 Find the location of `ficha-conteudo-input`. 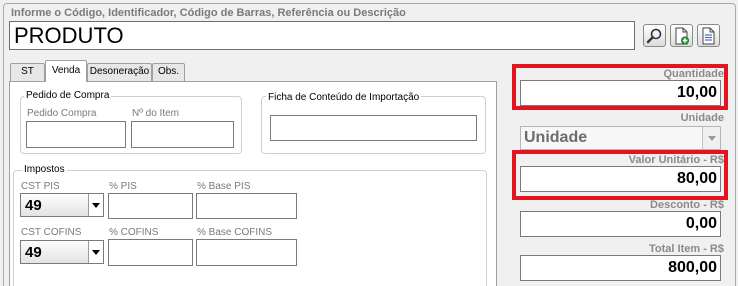

ficha-conteudo-input is located at coordinates (373, 128).